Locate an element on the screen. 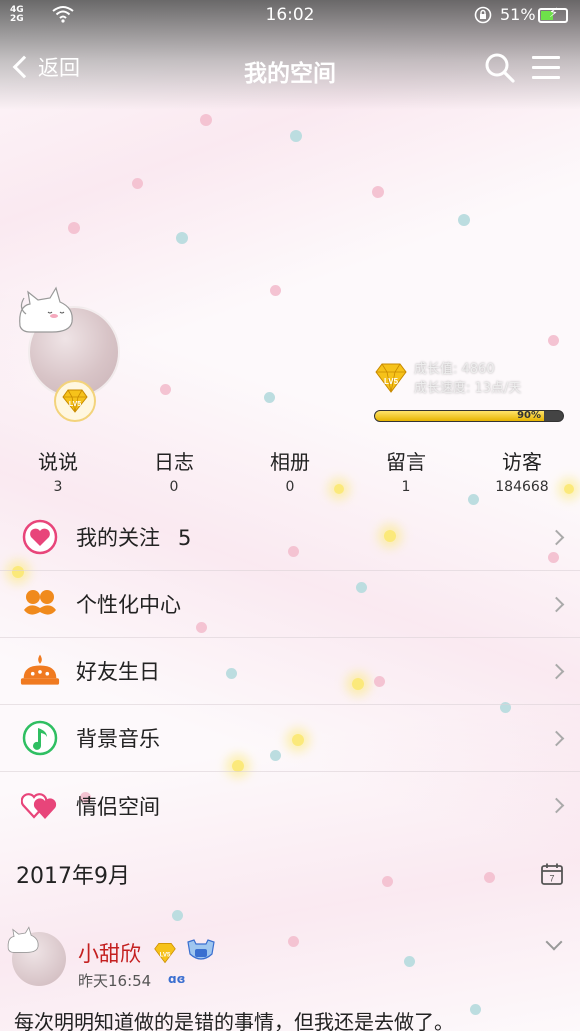  growth-progress-label: 90% is located at coordinates (529, 415).